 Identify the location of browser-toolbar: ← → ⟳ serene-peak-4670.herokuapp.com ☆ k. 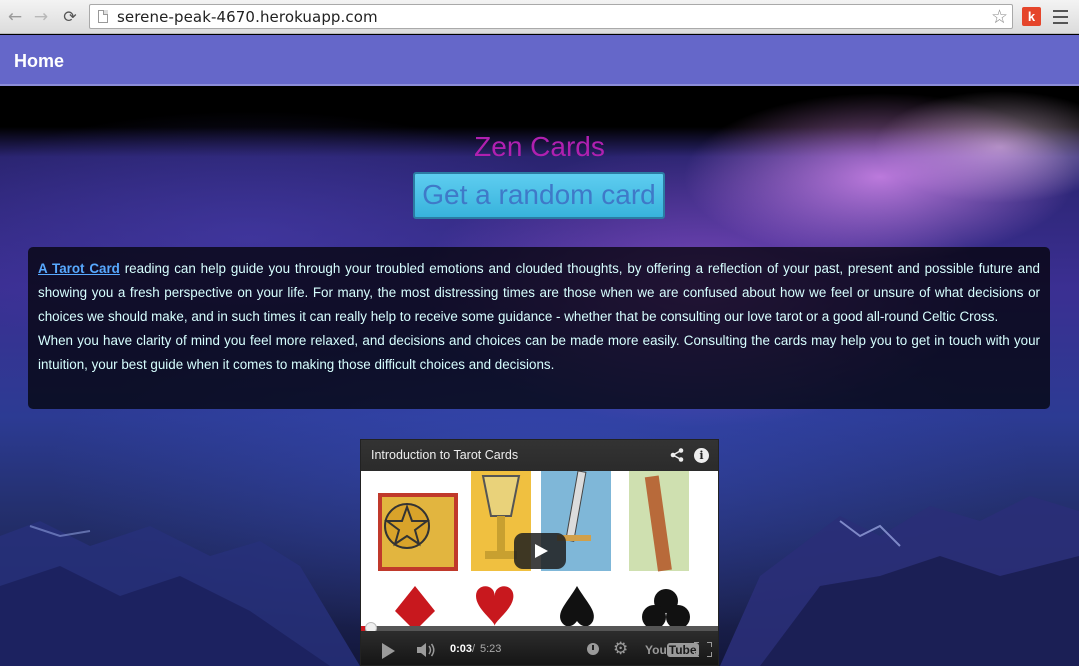
(539, 17).